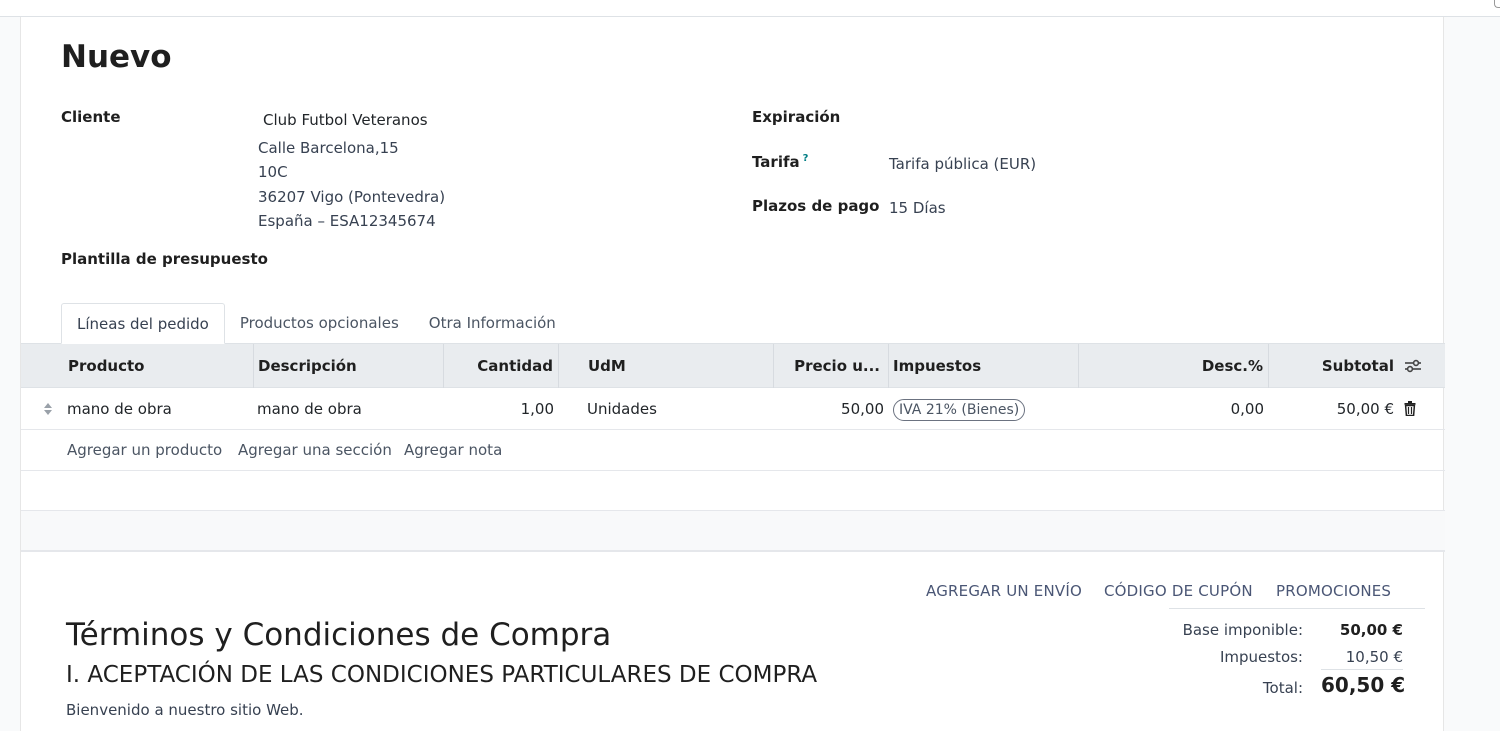 This screenshot has height=731, width=1500. Describe the element at coordinates (352, 197) in the screenshot. I see `customer-address-line3: 36207 Vigo (Pontevedra)` at that location.